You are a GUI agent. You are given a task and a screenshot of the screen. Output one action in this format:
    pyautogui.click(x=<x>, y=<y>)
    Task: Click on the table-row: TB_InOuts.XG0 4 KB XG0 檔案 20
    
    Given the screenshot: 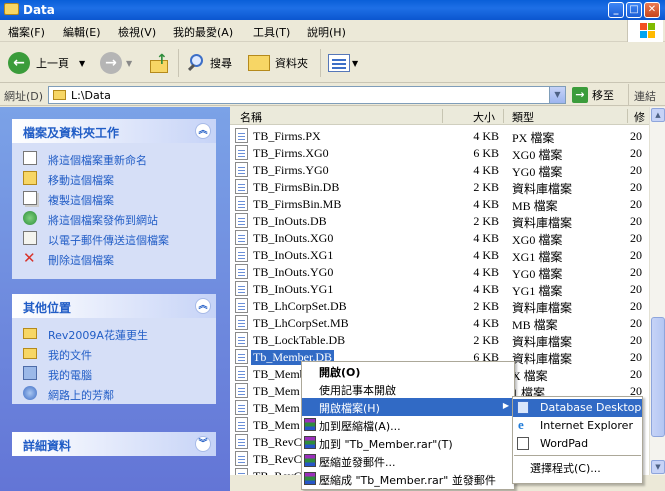 What is the action you would take?
    pyautogui.click(x=439, y=238)
    